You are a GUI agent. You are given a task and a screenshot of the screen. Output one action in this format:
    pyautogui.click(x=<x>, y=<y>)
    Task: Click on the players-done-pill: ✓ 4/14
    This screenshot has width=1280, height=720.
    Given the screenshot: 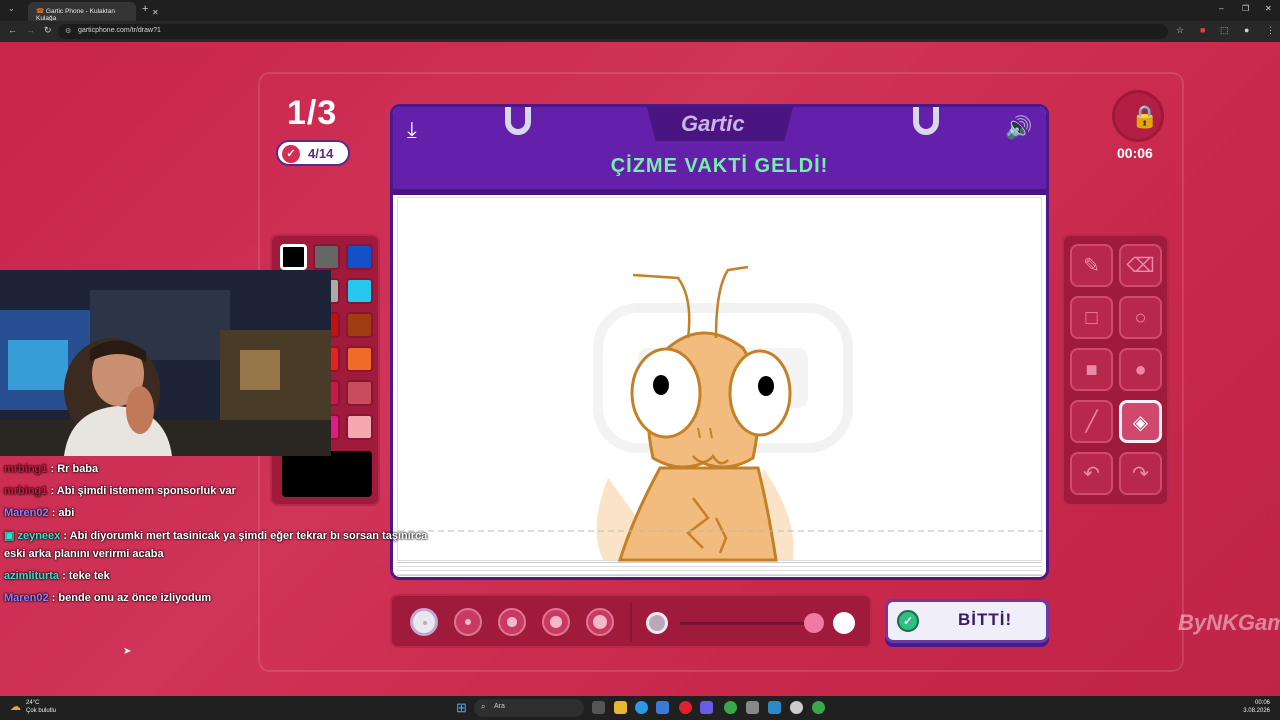 What is the action you would take?
    pyautogui.click(x=313, y=153)
    